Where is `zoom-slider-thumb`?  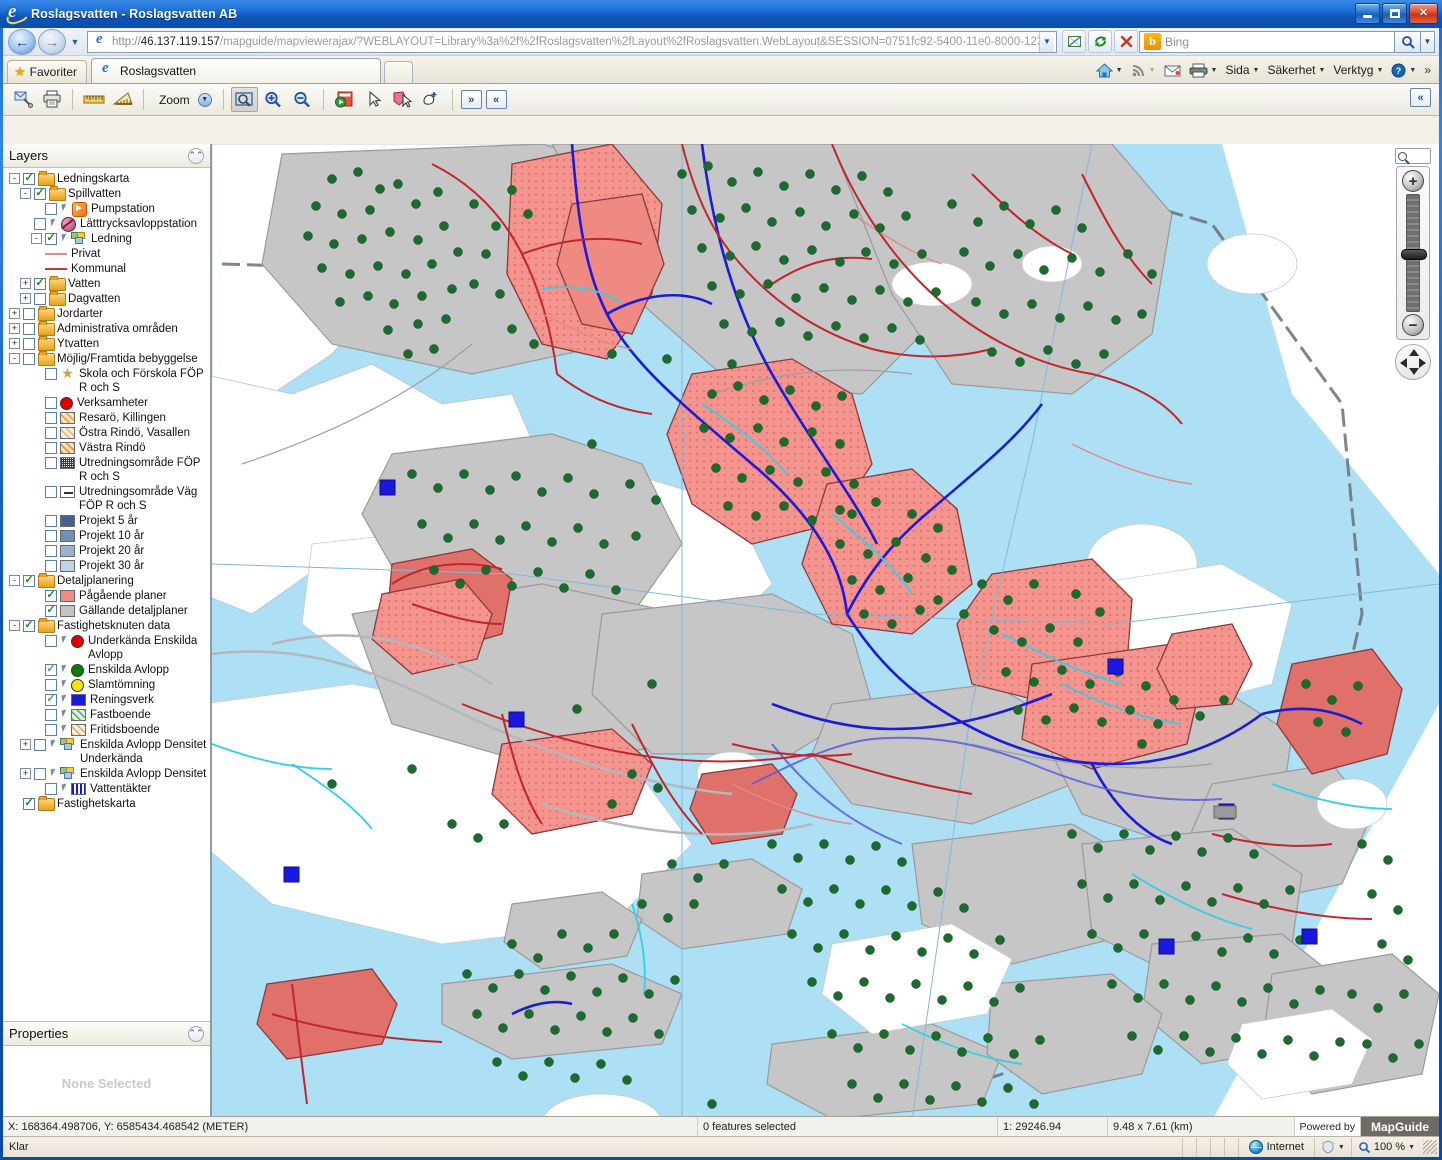
zoom-slider-thumb is located at coordinates (1414, 254).